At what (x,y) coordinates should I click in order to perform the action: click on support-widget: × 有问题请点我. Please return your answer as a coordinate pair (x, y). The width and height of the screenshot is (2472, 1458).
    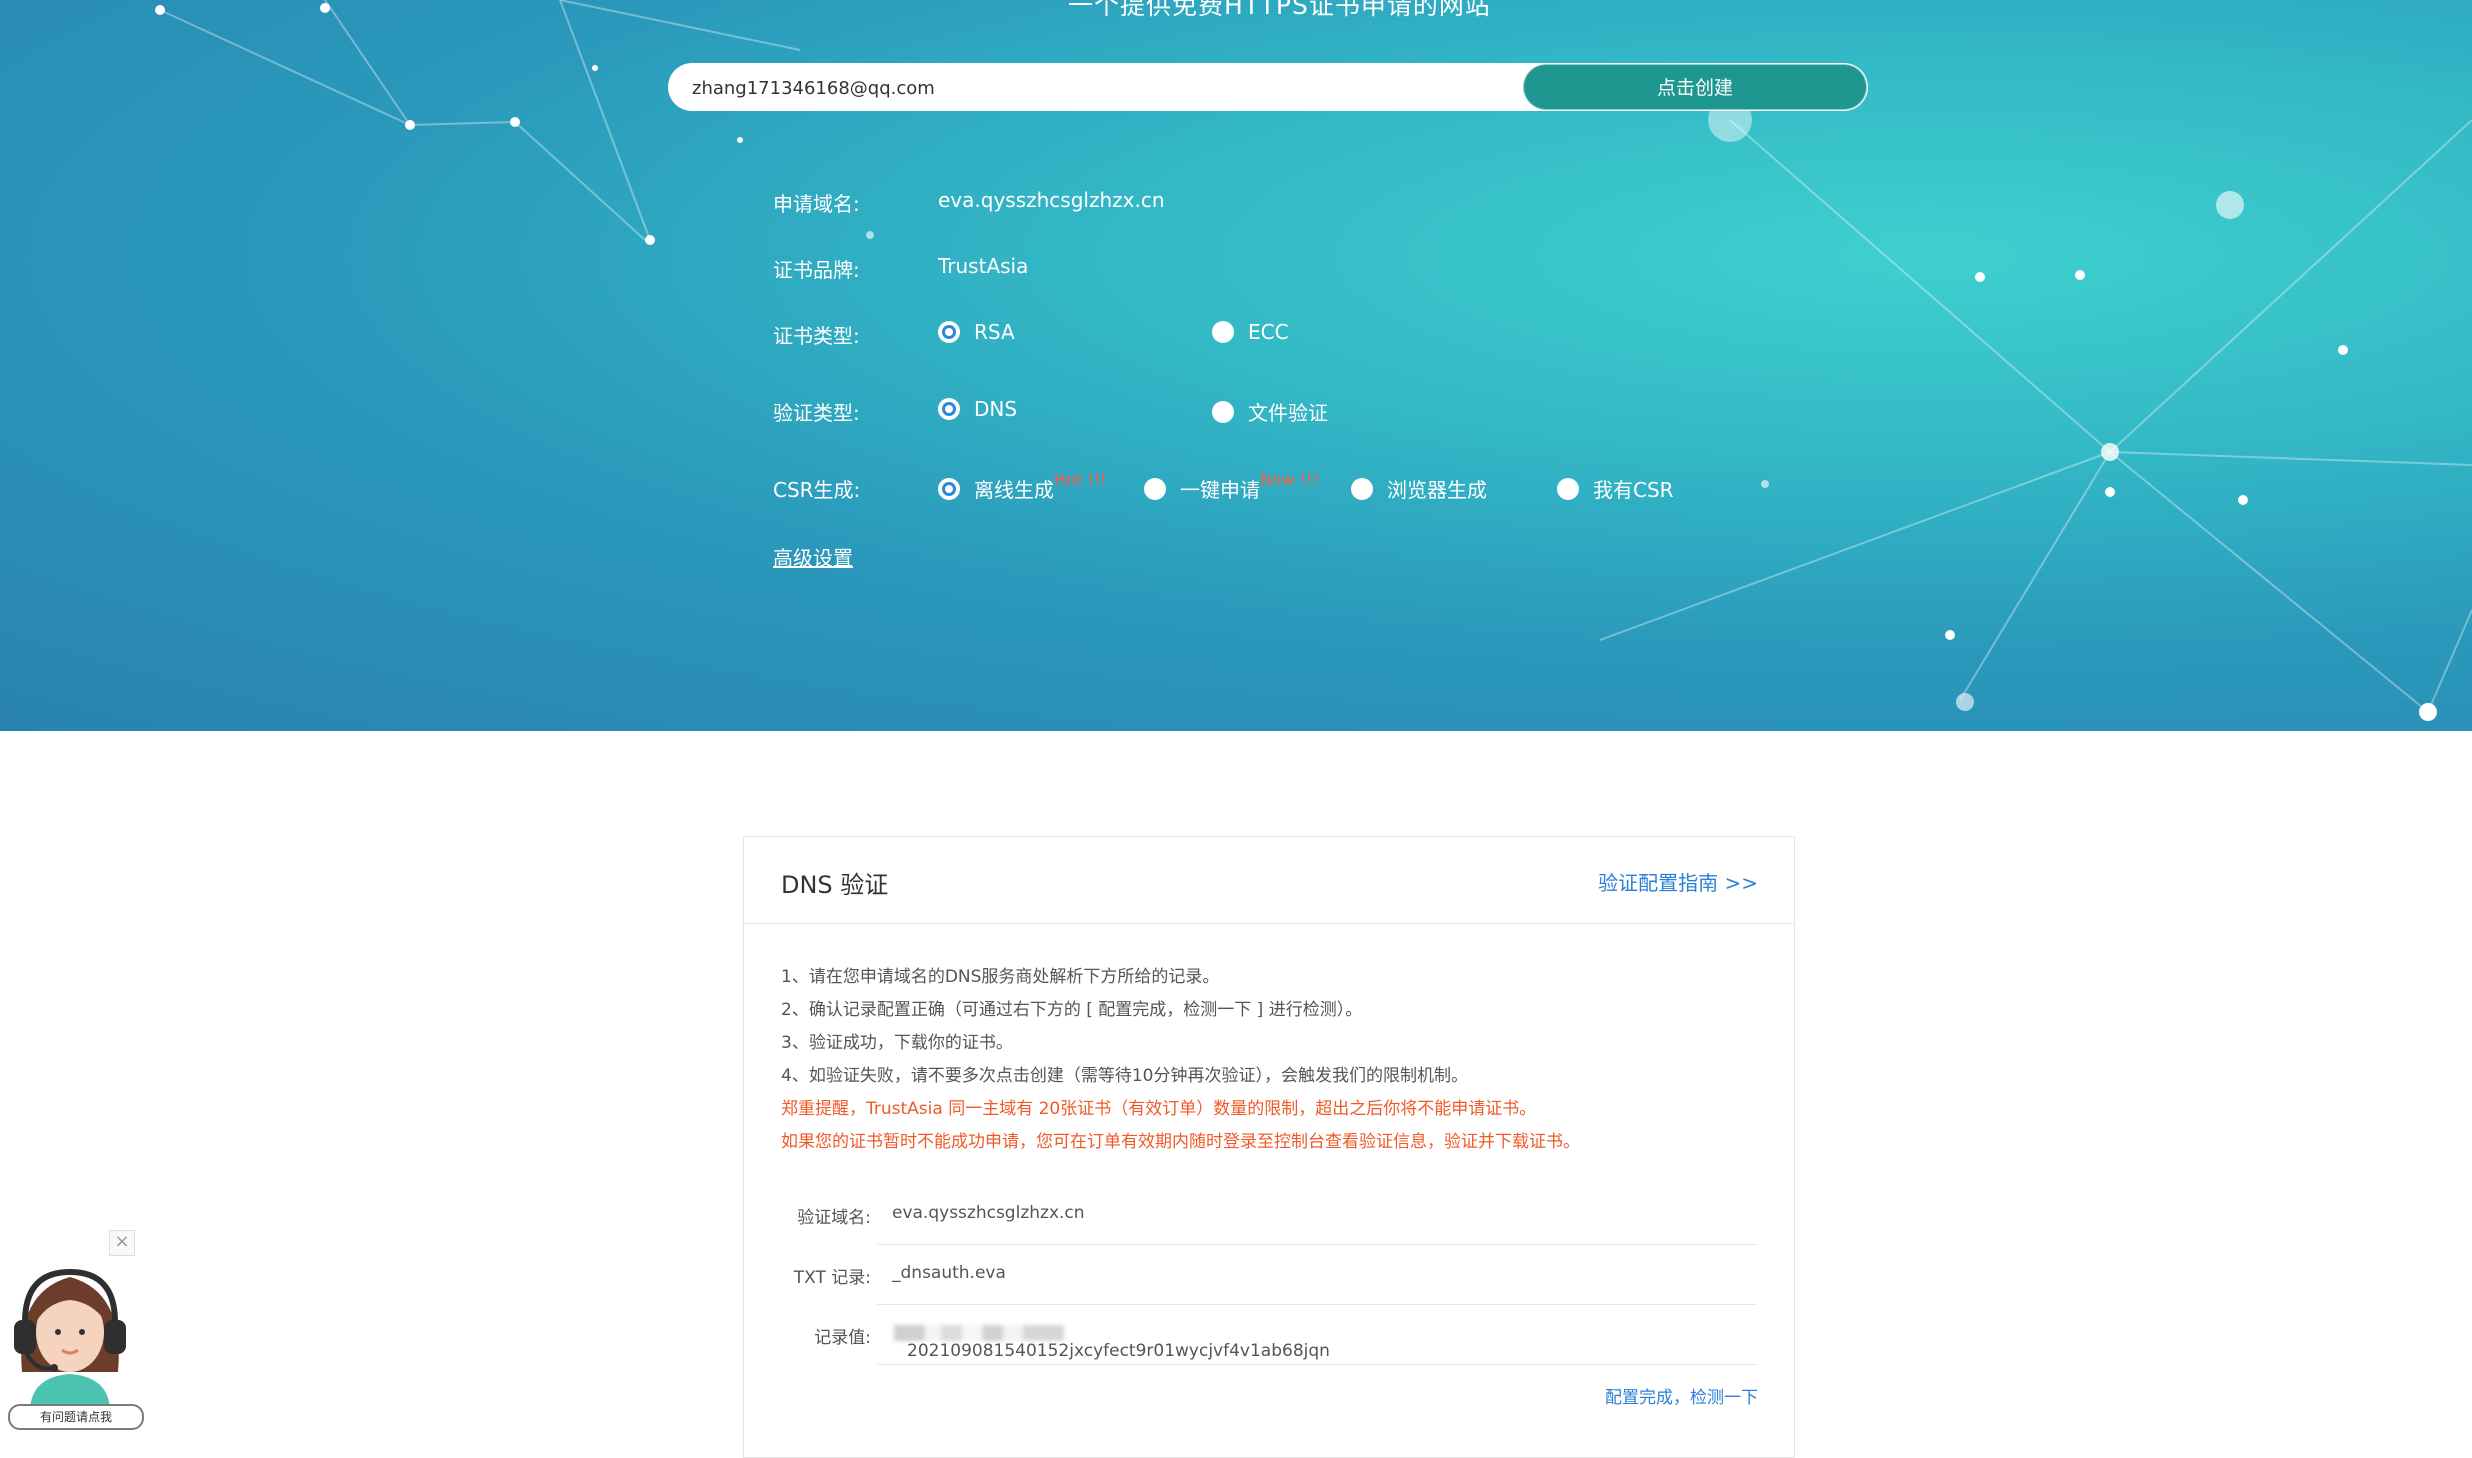
    Looking at the image, I should click on (75, 1328).